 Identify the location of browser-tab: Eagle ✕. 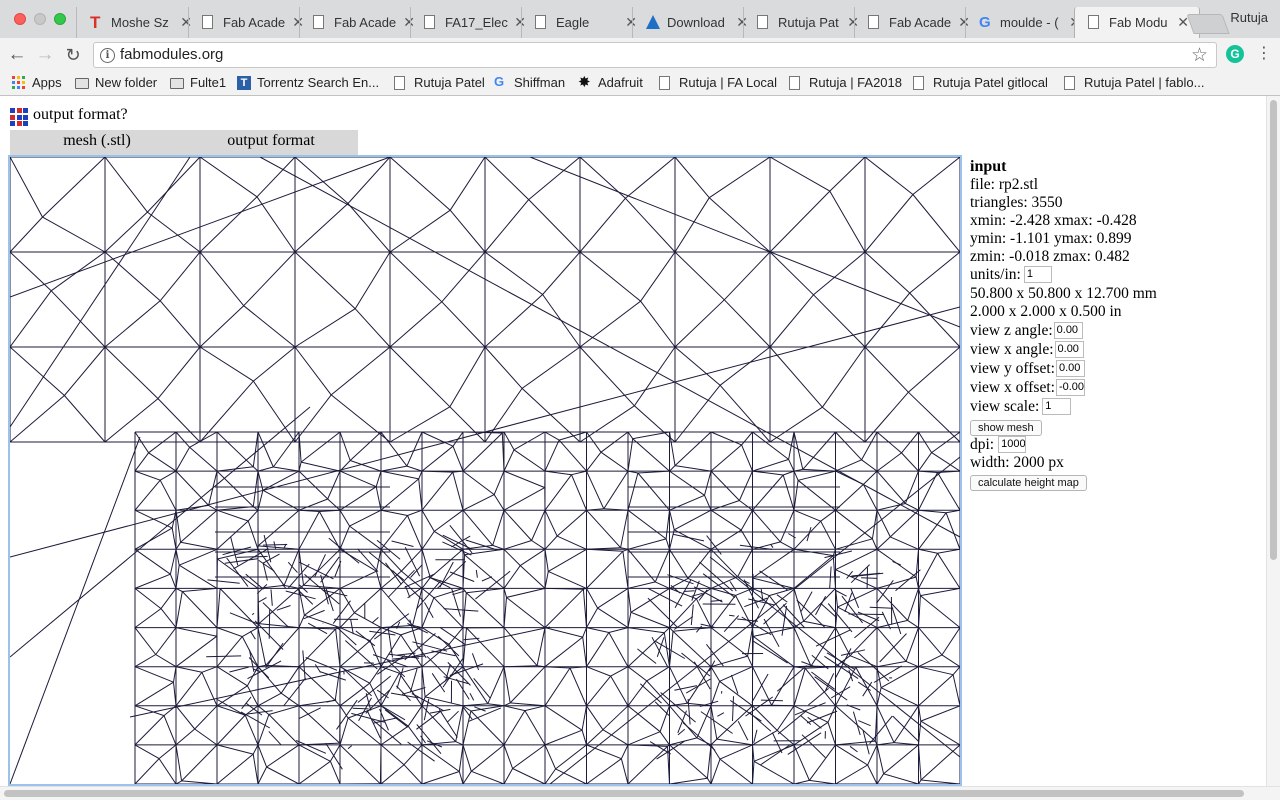
(584, 22).